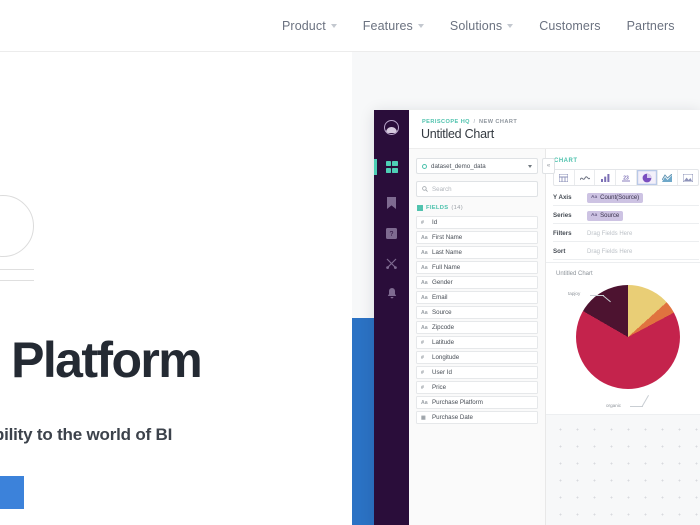 Image resolution: width=700 pixels, height=525 pixels. I want to click on breadcrumb-current: NEW CHART, so click(498, 122).